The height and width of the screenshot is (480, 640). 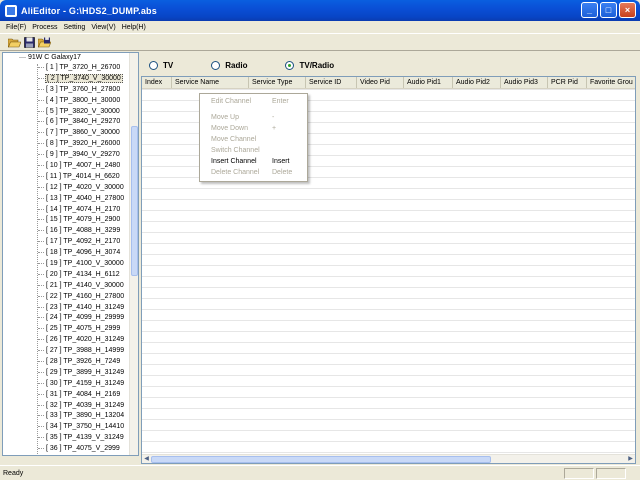 What do you see at coordinates (210, 82) in the screenshot?
I see `column-service-name: Service Name` at bounding box center [210, 82].